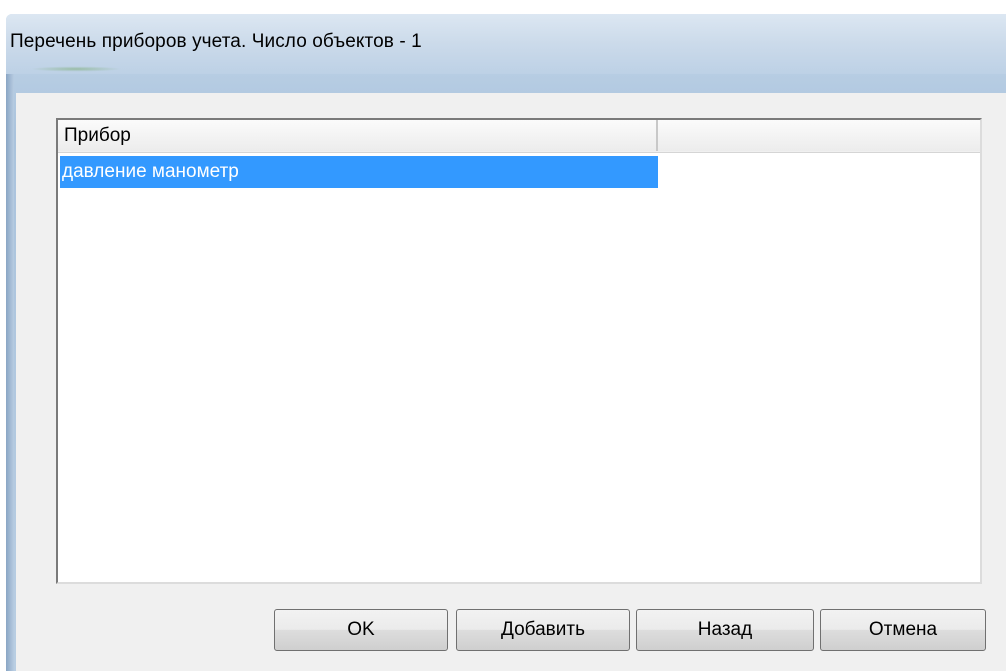  Describe the element at coordinates (359, 172) in the screenshot. I see `list-item: давление манометр` at that location.